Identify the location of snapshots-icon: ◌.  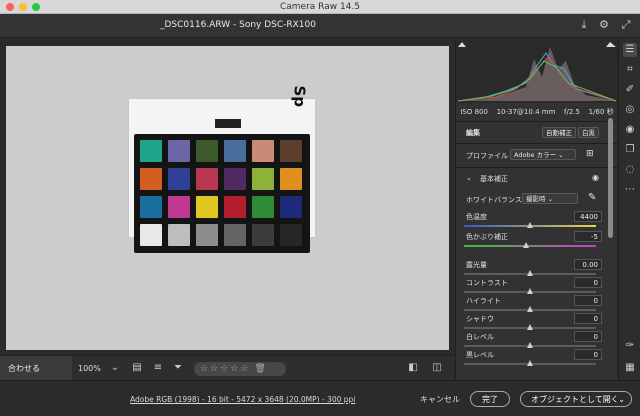
(630, 170).